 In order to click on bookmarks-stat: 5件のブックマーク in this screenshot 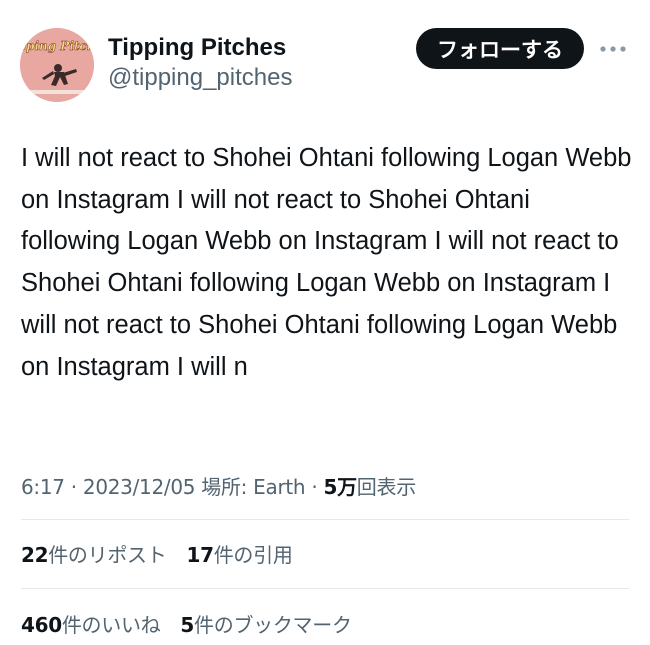, I will do `click(266, 623)`.